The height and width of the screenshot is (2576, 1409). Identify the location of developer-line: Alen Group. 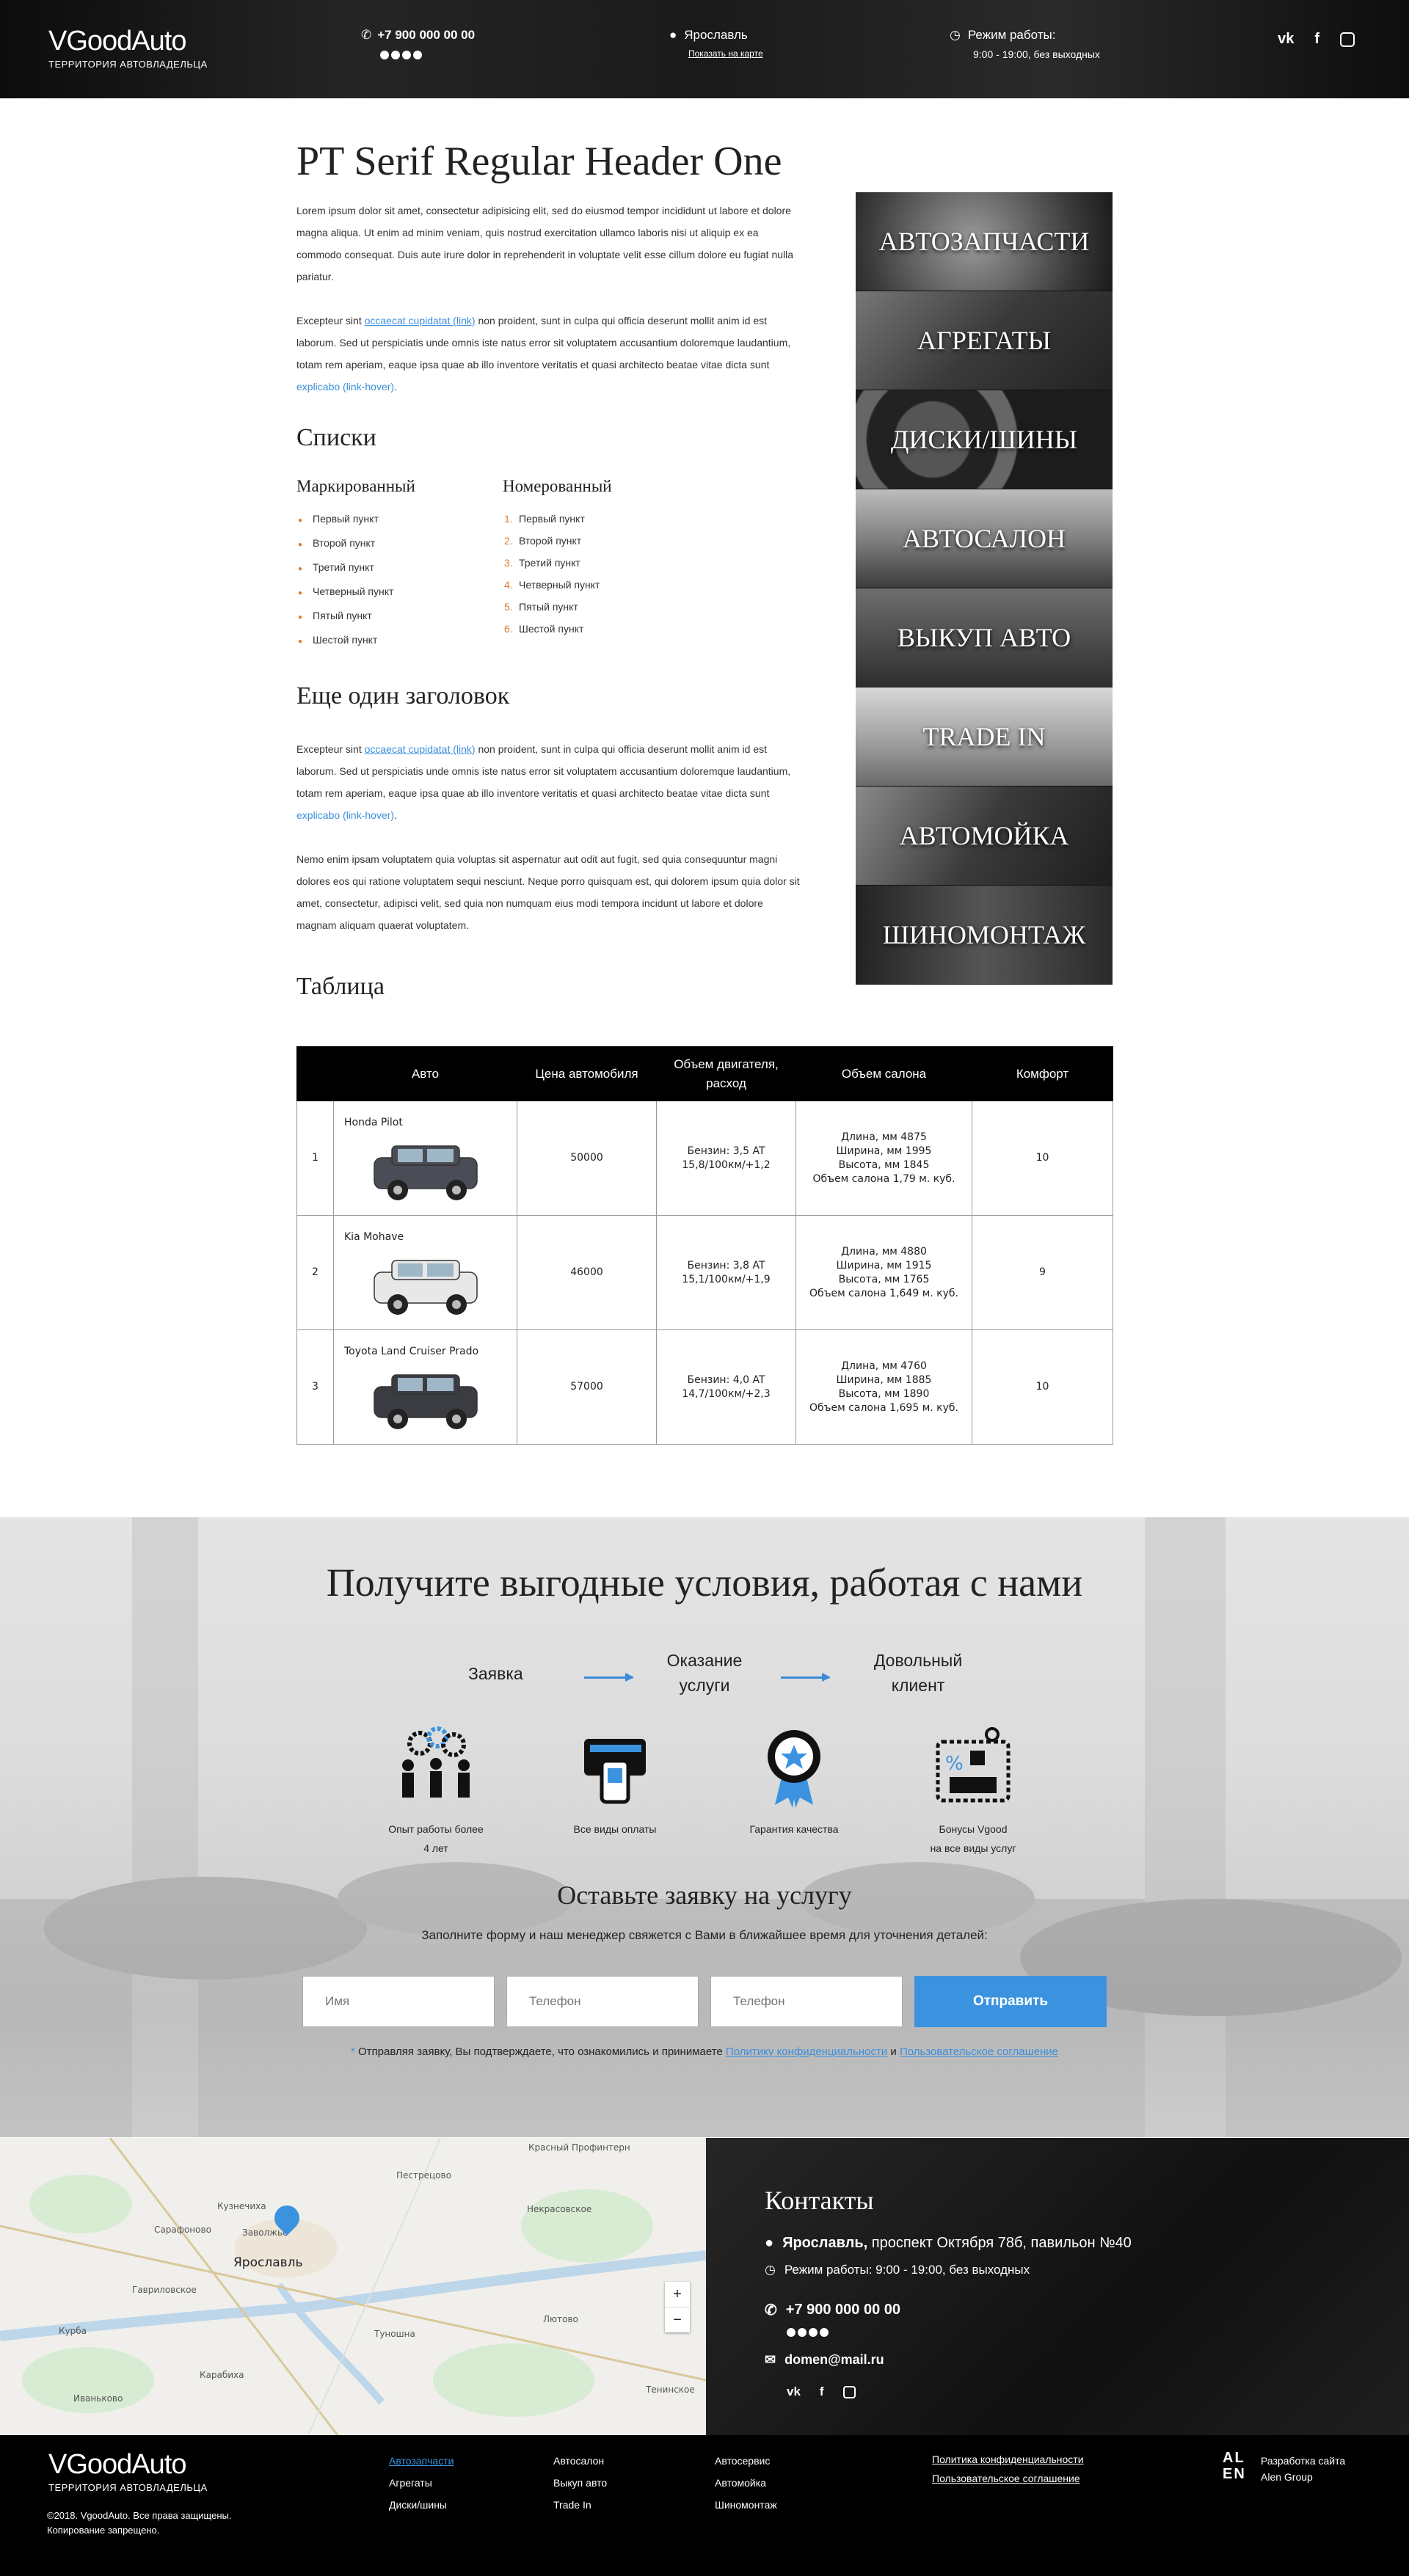
(1303, 2477).